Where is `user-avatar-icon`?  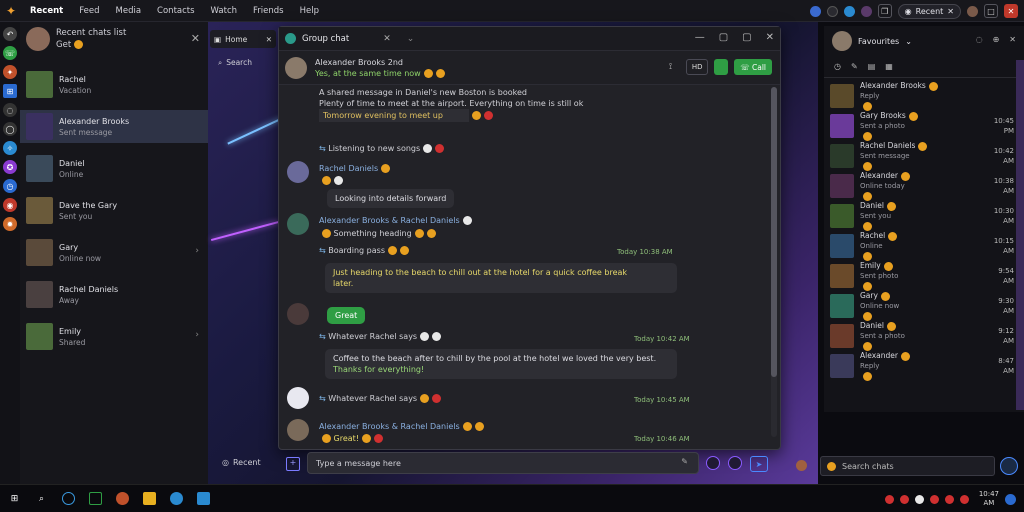 user-avatar-icon is located at coordinates (866, 11).